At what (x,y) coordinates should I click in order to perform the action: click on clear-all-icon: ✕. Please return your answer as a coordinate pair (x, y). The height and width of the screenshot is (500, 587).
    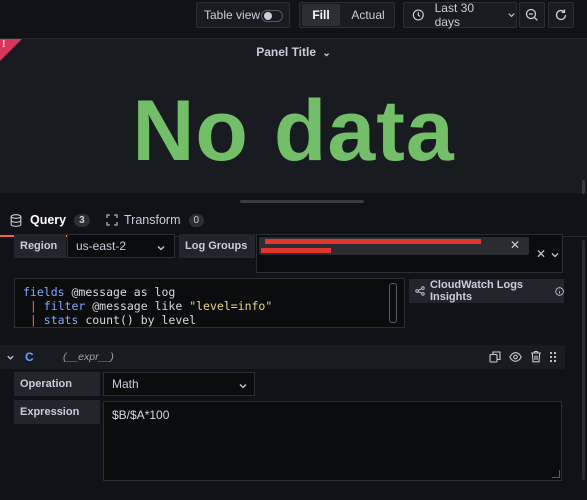
    Looking at the image, I should click on (541, 254).